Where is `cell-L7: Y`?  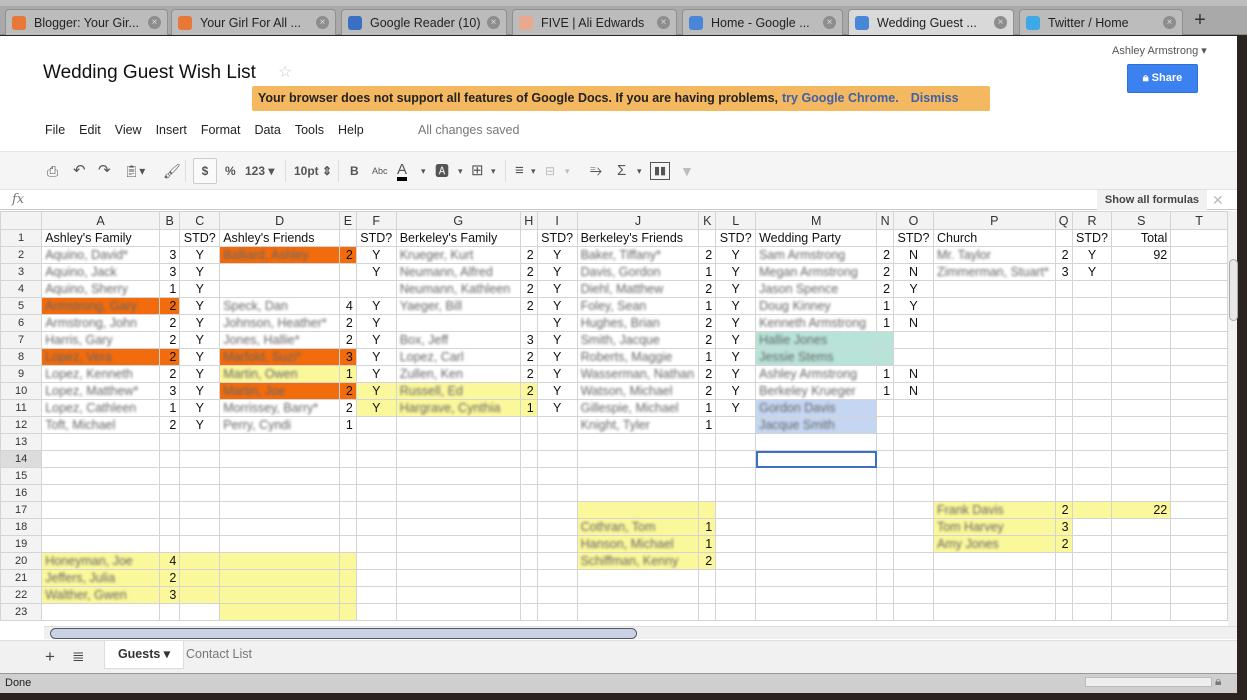
cell-L7: Y is located at coordinates (736, 340).